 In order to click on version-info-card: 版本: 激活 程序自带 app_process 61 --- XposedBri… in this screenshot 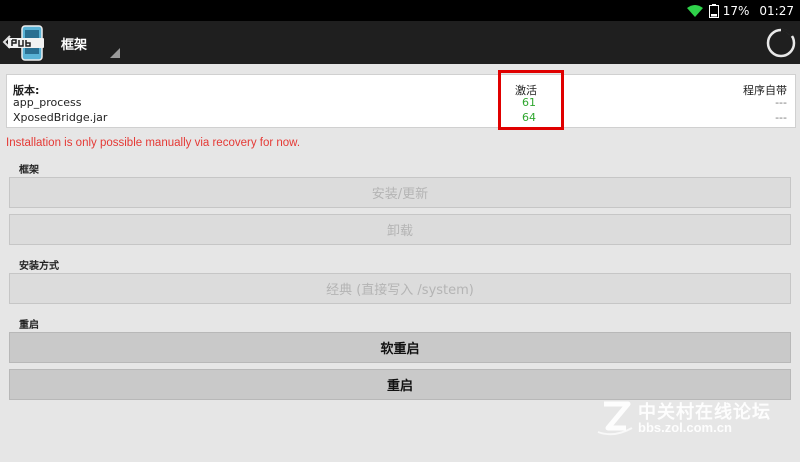, I will do `click(401, 101)`.